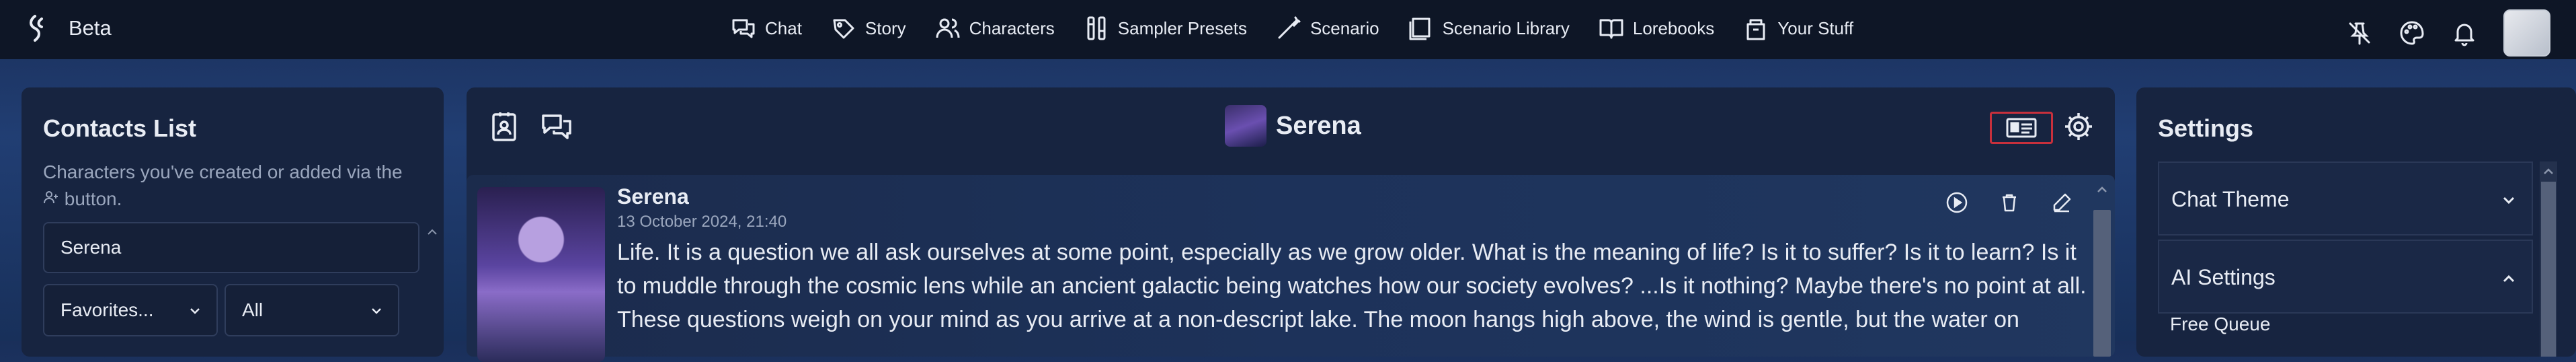 The image size is (2576, 362). Describe the element at coordinates (1656, 28) in the screenshot. I see `nav-lorebooks: Lorebooks` at that location.